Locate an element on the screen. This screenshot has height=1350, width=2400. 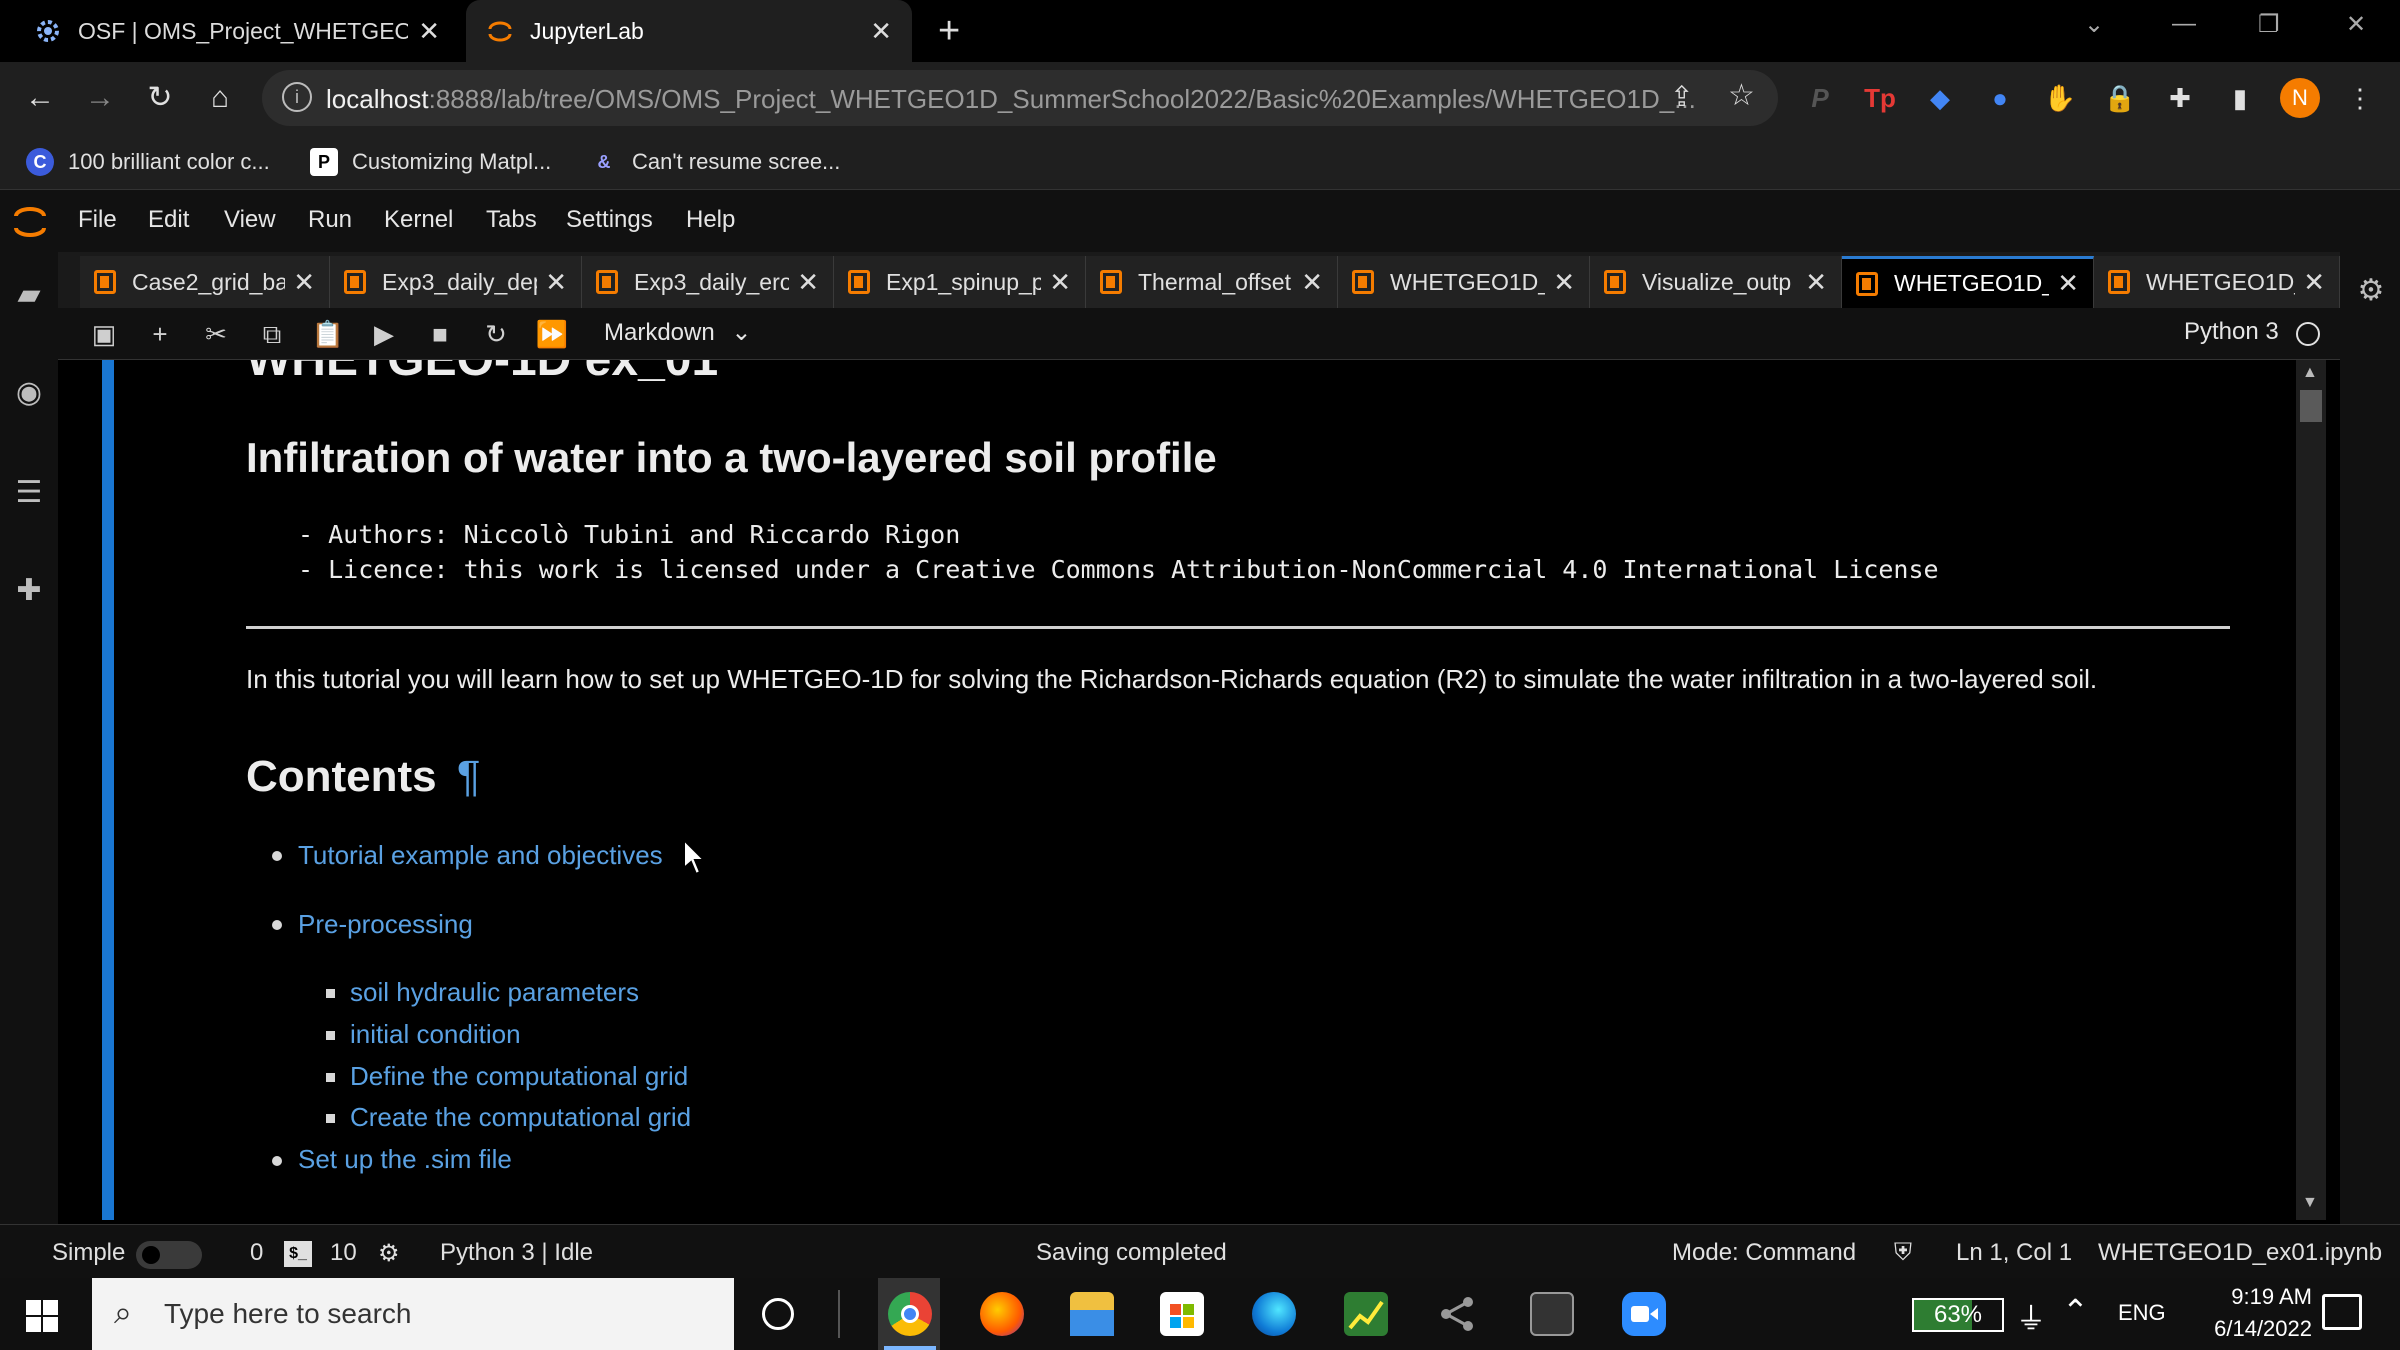
trusted-shield-icon: ⛨ is located at coordinates (1903, 1253).